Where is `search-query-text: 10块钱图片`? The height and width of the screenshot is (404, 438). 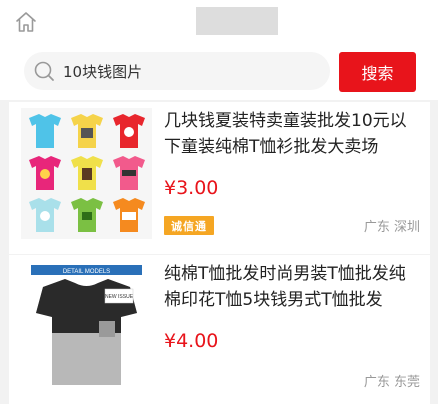
search-query-text: 10块钱图片 is located at coordinates (103, 71).